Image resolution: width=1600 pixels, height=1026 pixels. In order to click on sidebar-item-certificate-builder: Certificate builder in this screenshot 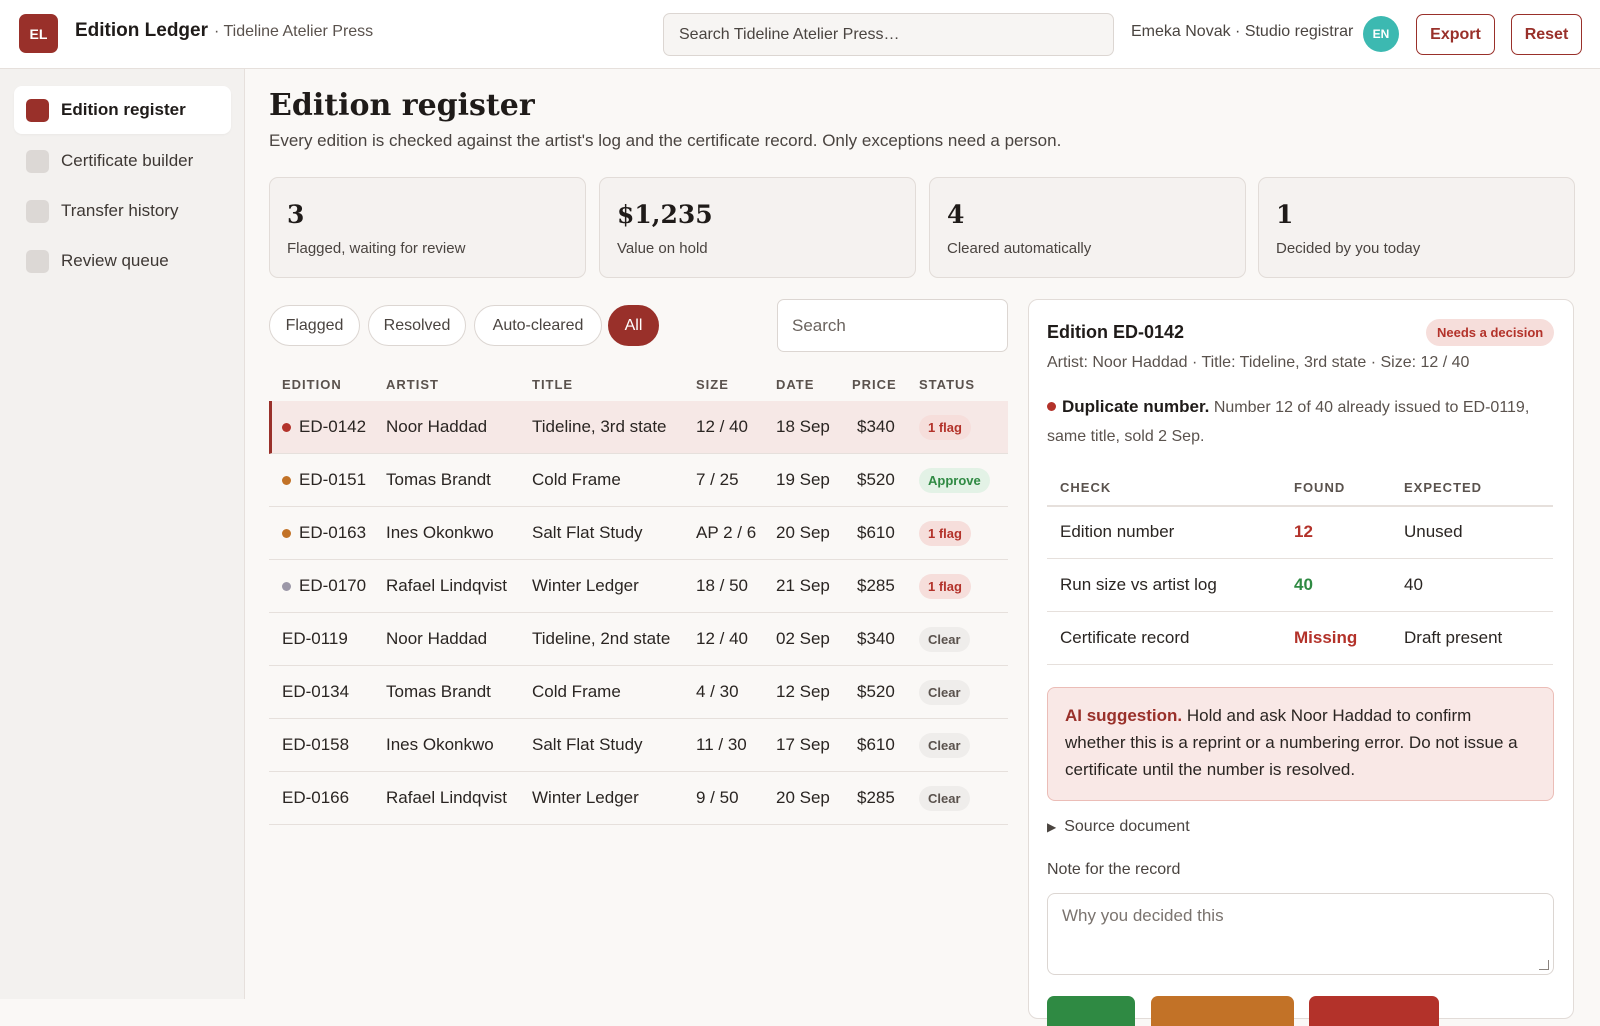, I will do `click(122, 161)`.